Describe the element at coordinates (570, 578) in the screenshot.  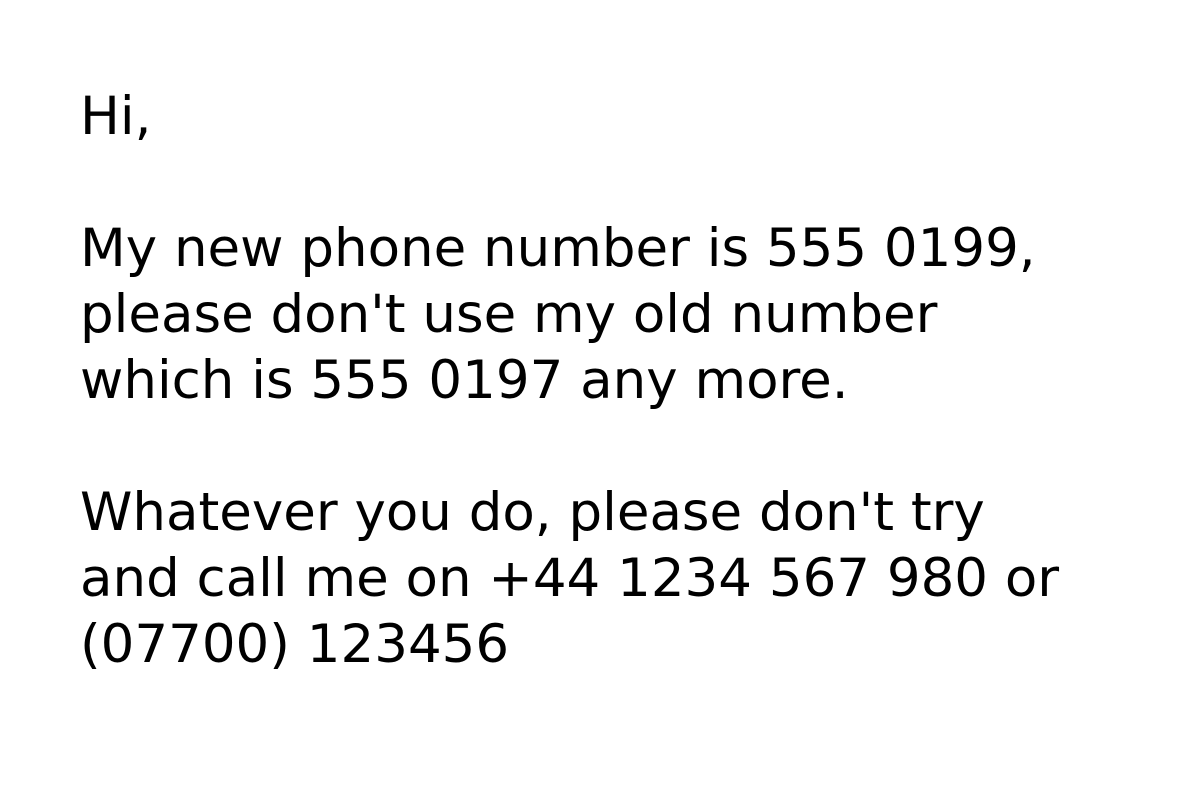
I see `paragraph-line: and call me on +44 1234 567 980 or` at that location.